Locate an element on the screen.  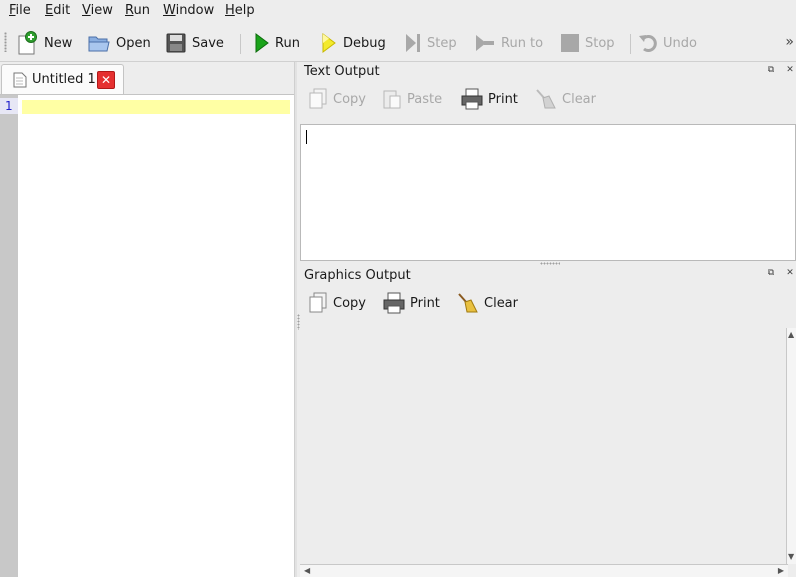
open-button: Open is located at coordinates (119, 43).